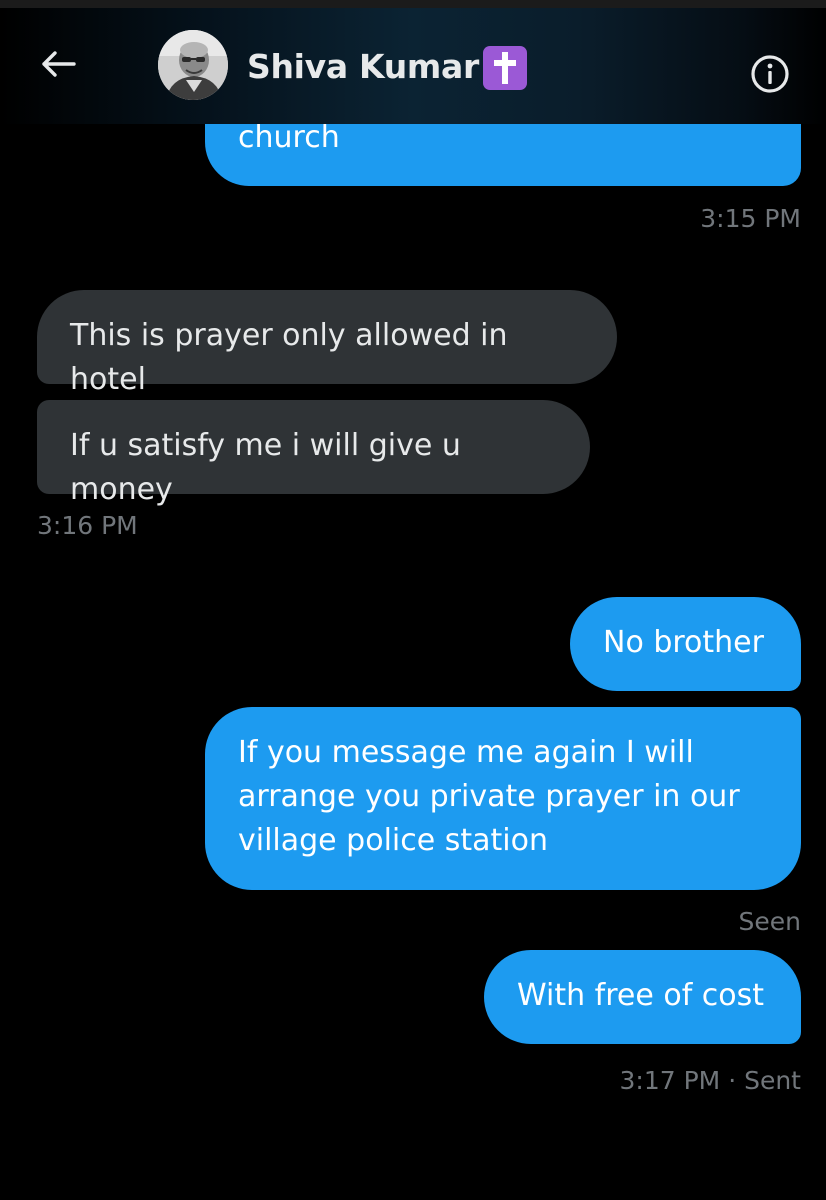 The image size is (826, 1200). What do you see at coordinates (289, 137) in the screenshot?
I see `message-text: church` at bounding box center [289, 137].